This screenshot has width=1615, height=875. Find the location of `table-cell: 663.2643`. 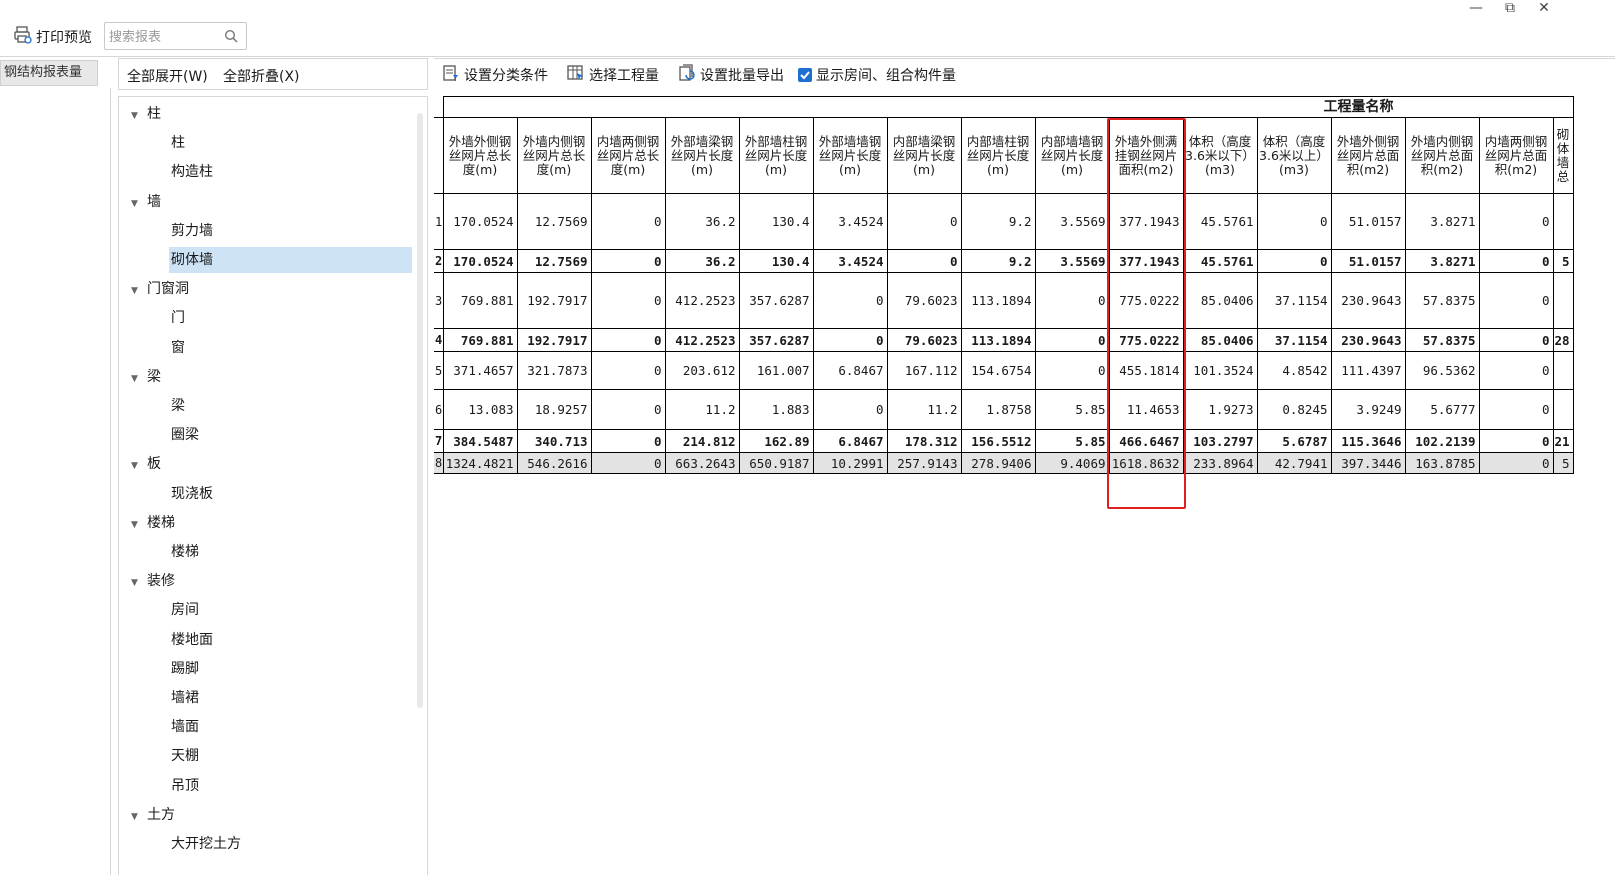

table-cell: 663.2643 is located at coordinates (702, 463).